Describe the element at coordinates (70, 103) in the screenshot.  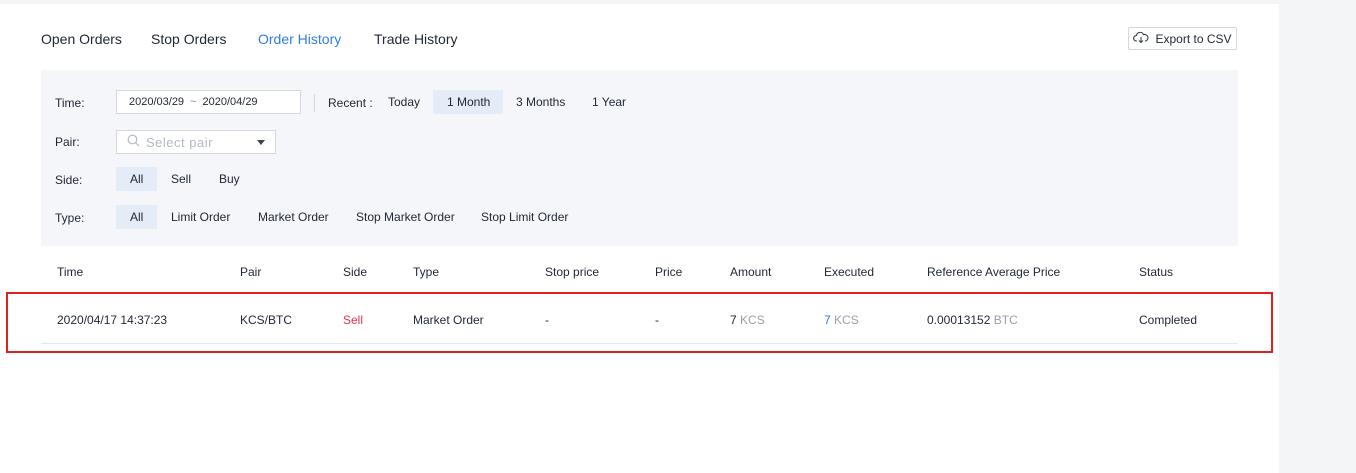
I see `time-label: Time:` at that location.